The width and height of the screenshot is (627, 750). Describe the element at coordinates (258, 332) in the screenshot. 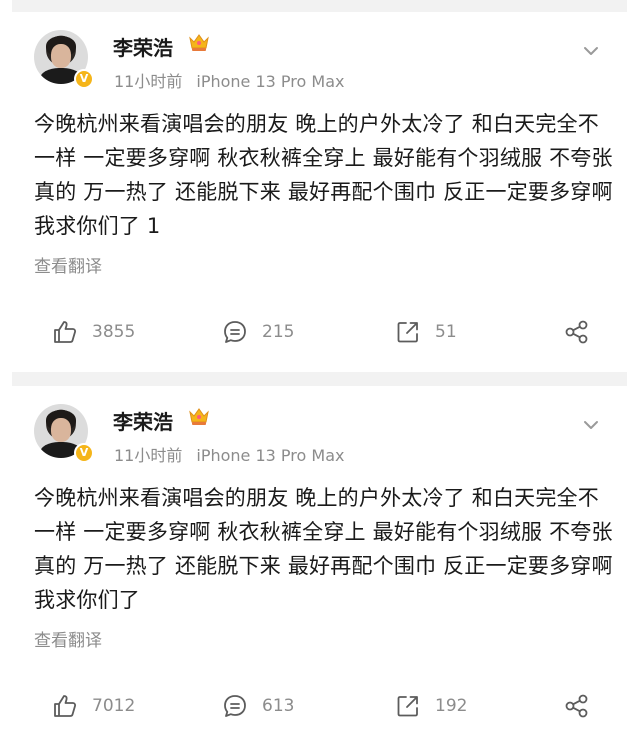

I see `comment-button: 215` at that location.